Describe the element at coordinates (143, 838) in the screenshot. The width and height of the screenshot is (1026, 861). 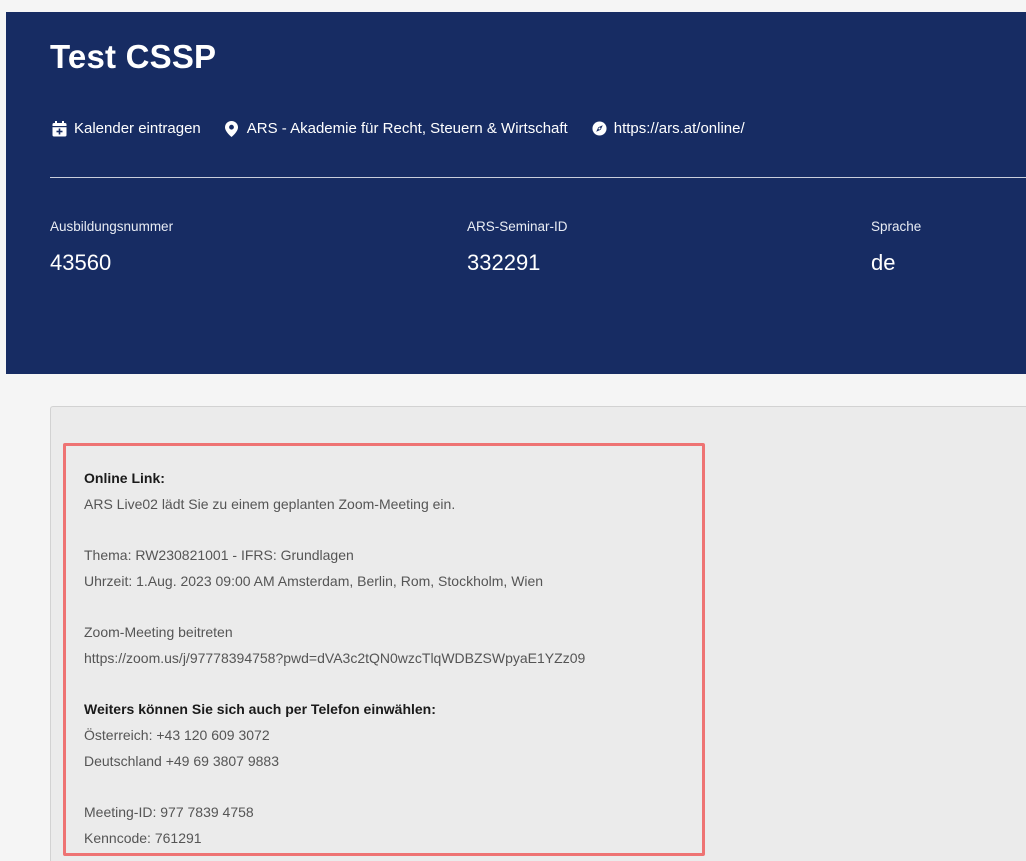
I see `meeting-passcode: Kenncode: 761291` at that location.